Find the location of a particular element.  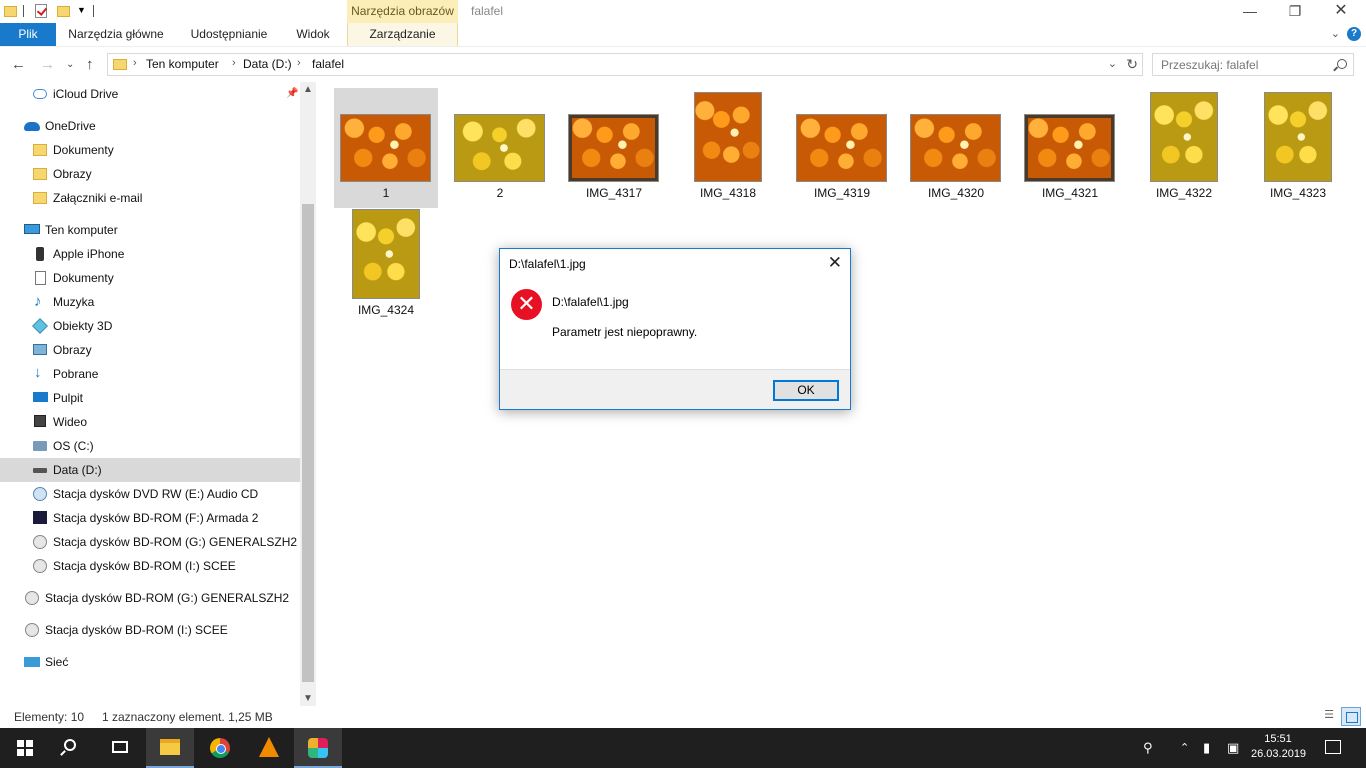

show-hidden-icons-chevron-icon: ⌃ is located at coordinates (1184, 747).